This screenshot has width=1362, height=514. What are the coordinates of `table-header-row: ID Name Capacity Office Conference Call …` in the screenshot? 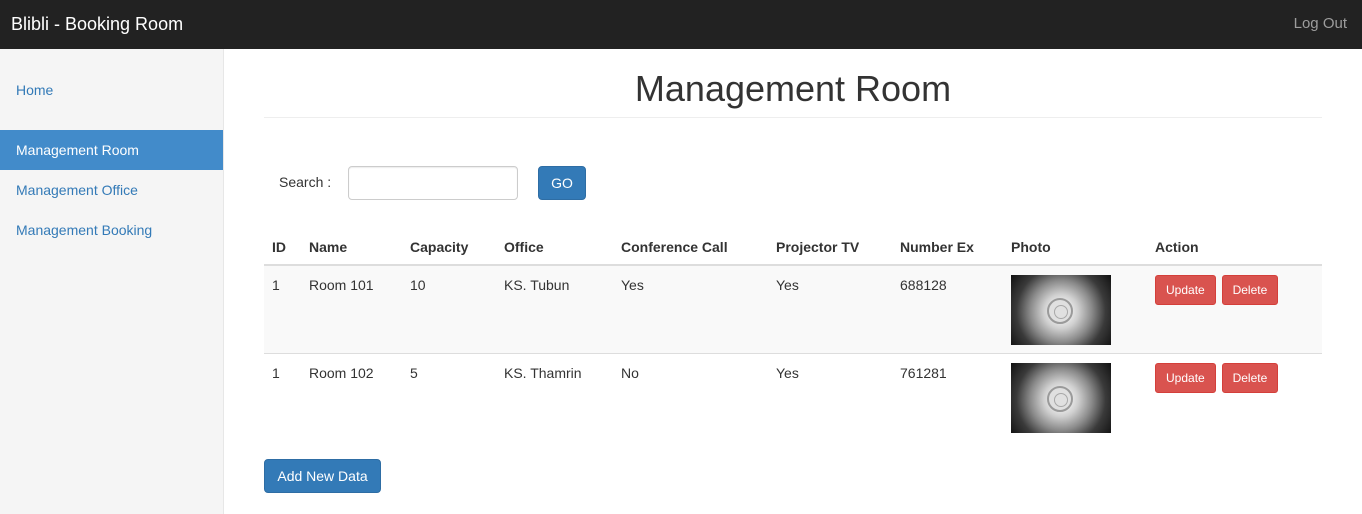 It's located at (793, 247).